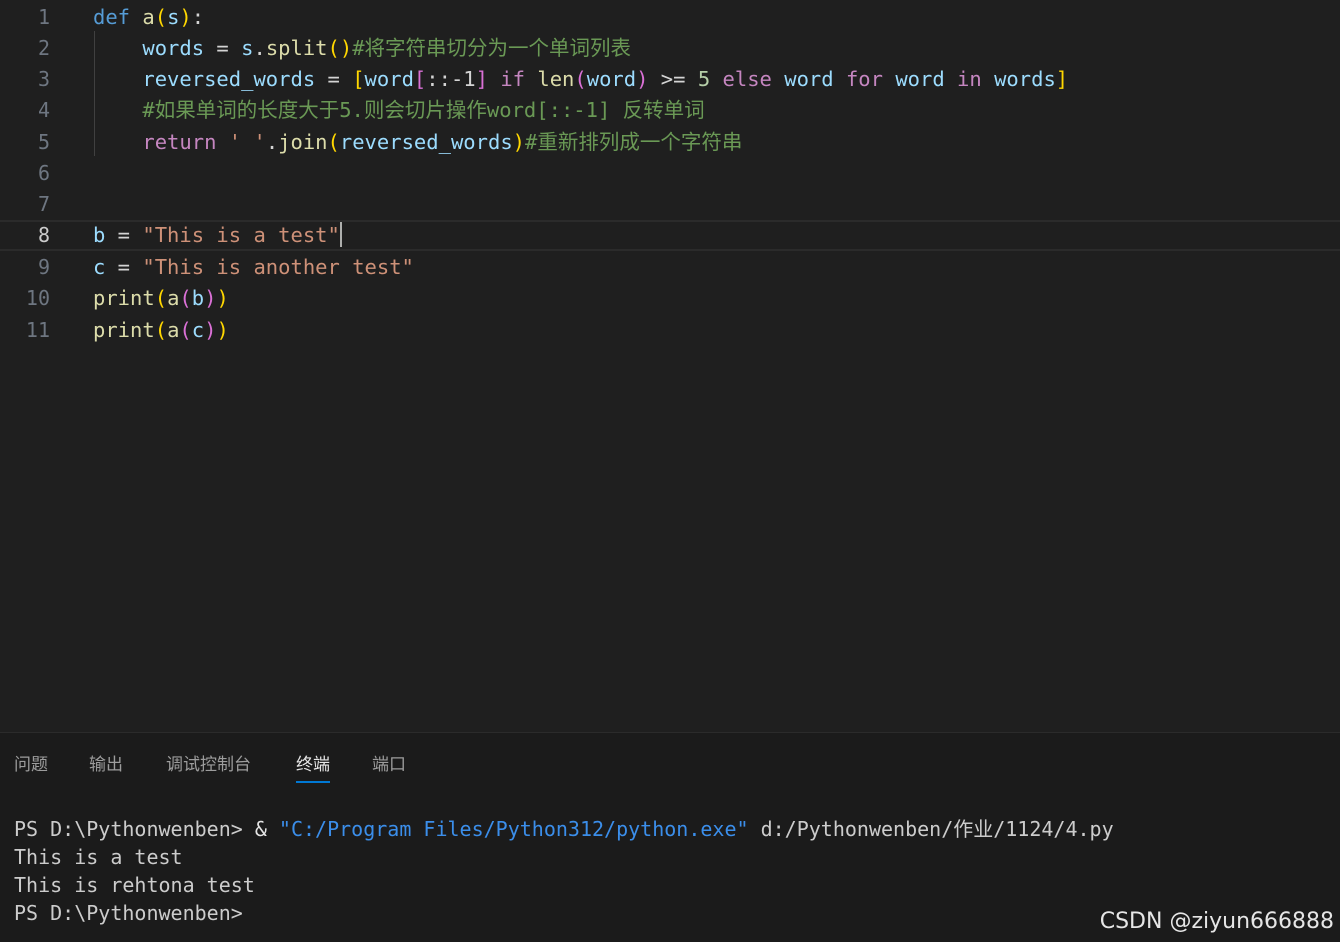 The width and height of the screenshot is (1340, 942). I want to click on line-number: 3, so click(43, 79).